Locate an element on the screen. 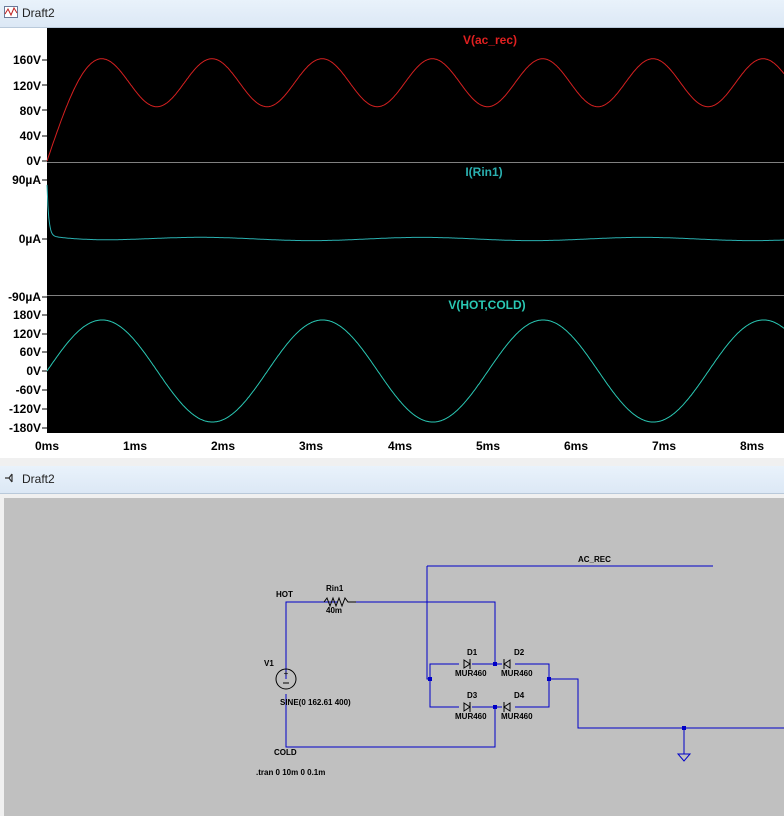 Image resolution: width=784 pixels, height=816 pixels. pane-3-trace-label: V(HOT,COLD) is located at coordinates (486, 305).